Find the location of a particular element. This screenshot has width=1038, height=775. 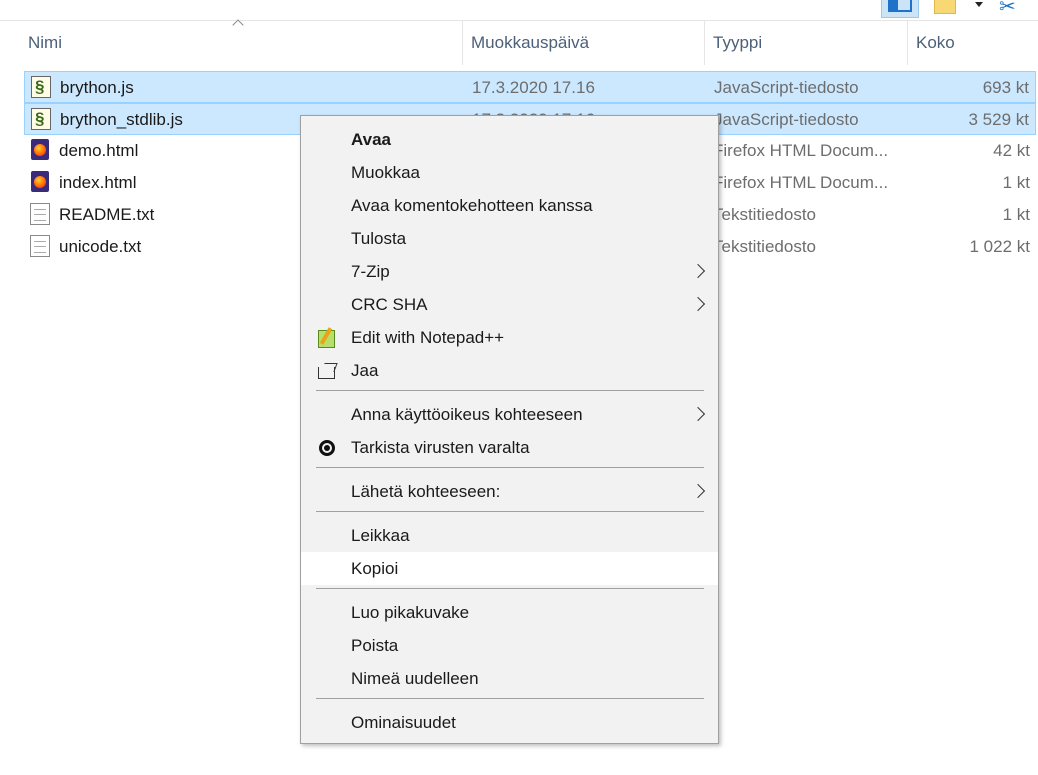

menu-item-open: Avaa is located at coordinates (509, 139).